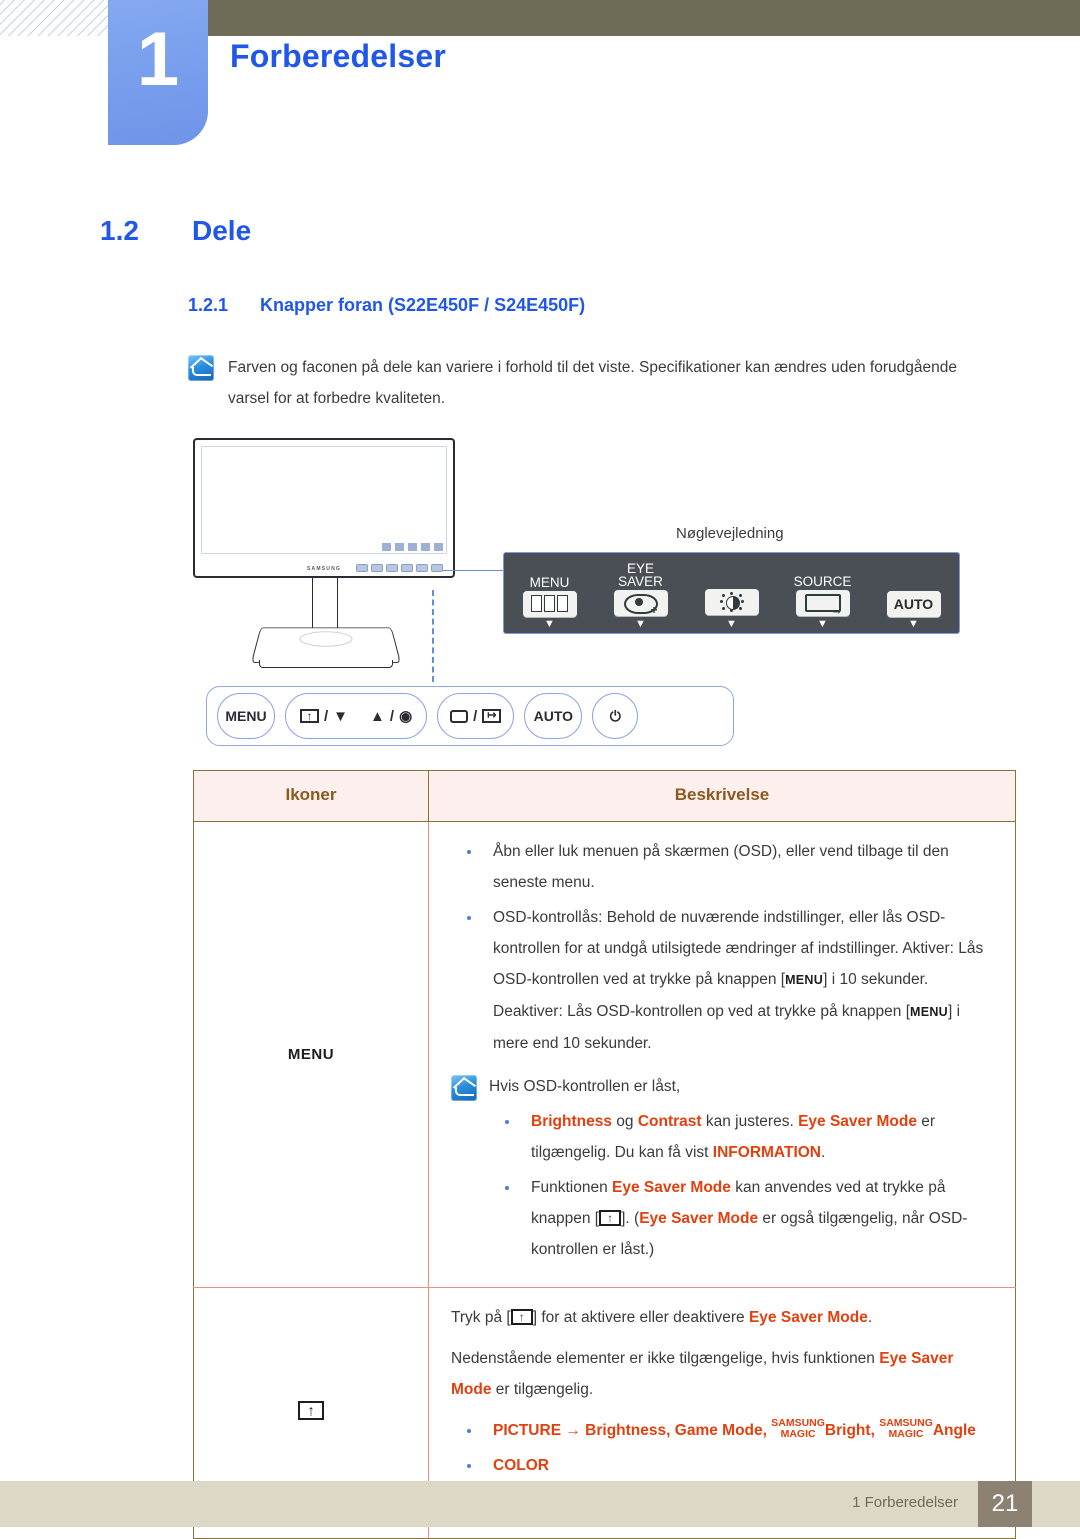 The width and height of the screenshot is (1080, 1539). I want to click on table-header-ikoner: Ikoner, so click(311, 796).